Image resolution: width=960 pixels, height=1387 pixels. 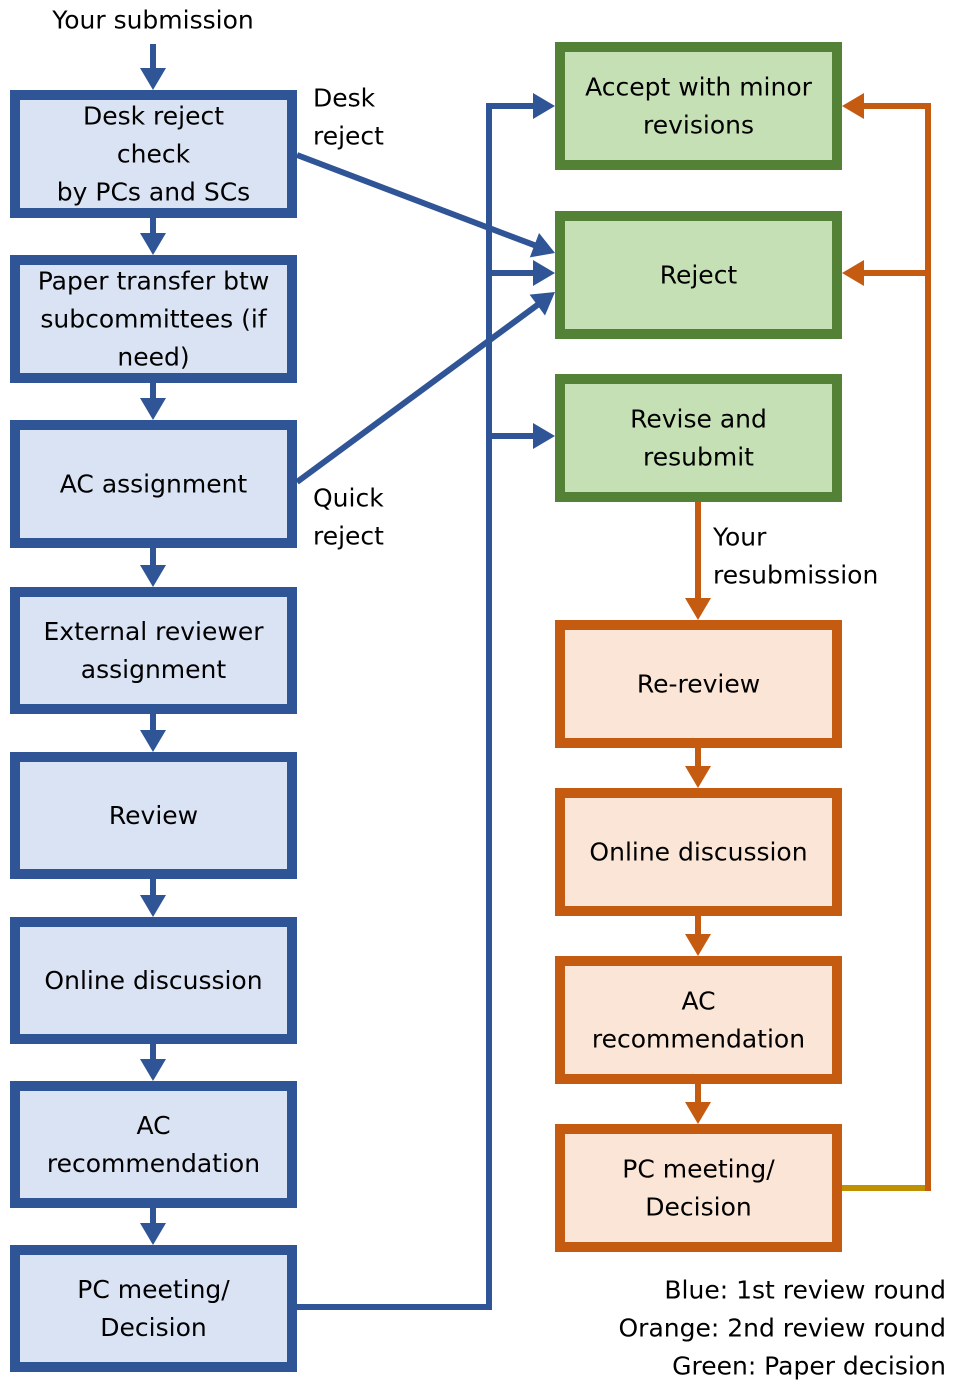 What do you see at coordinates (419, 392) in the screenshot?
I see `quick-reject-arrow` at bounding box center [419, 392].